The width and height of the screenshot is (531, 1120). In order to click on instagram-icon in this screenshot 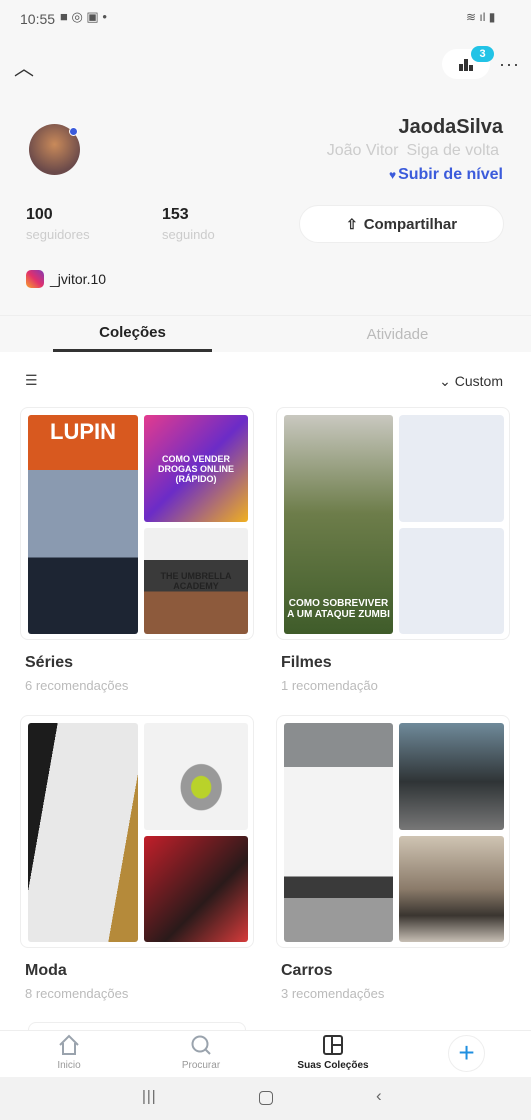, I will do `click(35, 279)`.